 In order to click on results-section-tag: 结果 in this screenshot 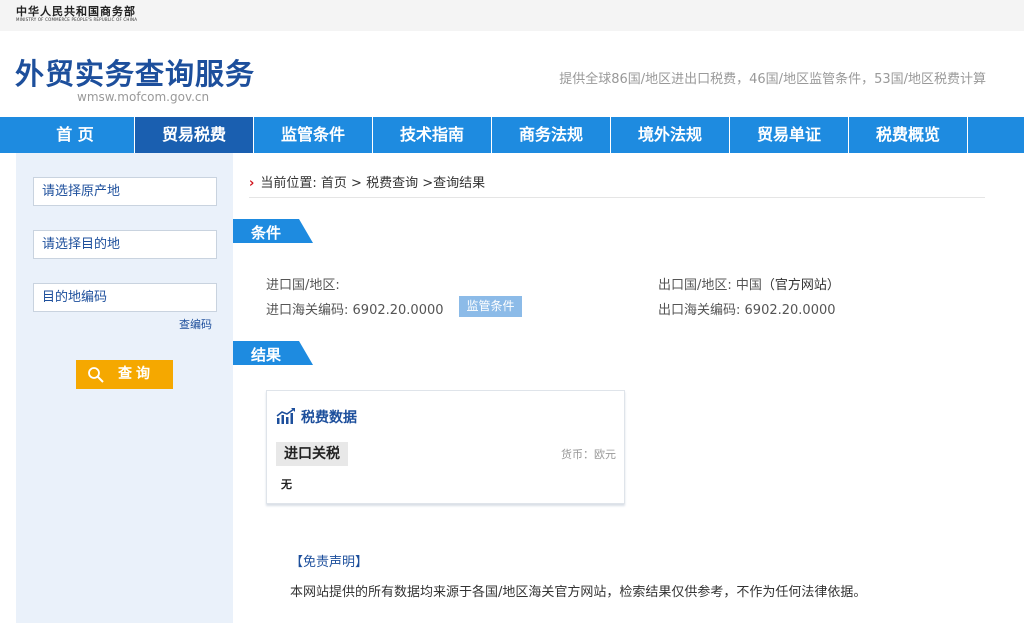, I will do `click(273, 353)`.